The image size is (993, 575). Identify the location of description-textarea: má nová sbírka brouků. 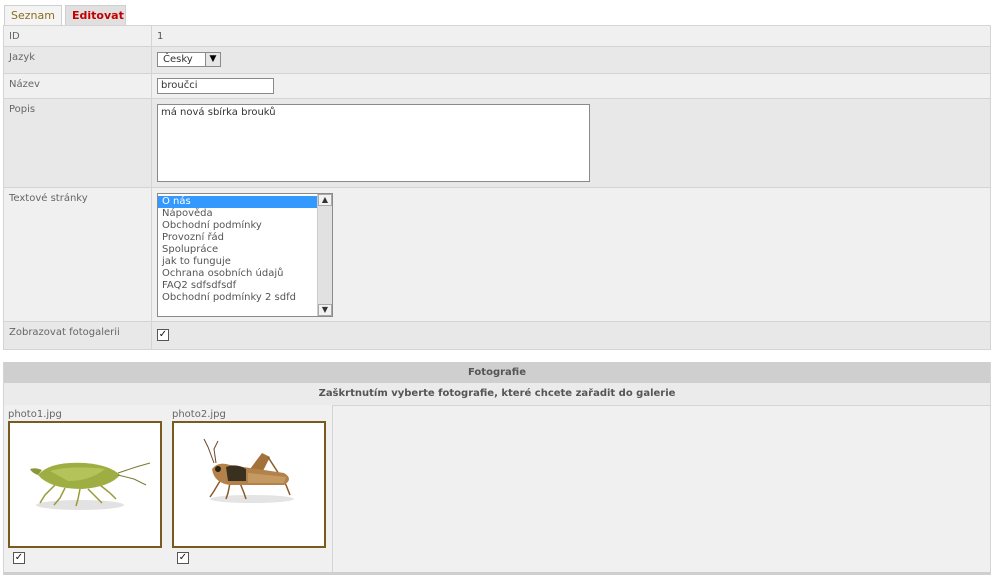
(373, 143).